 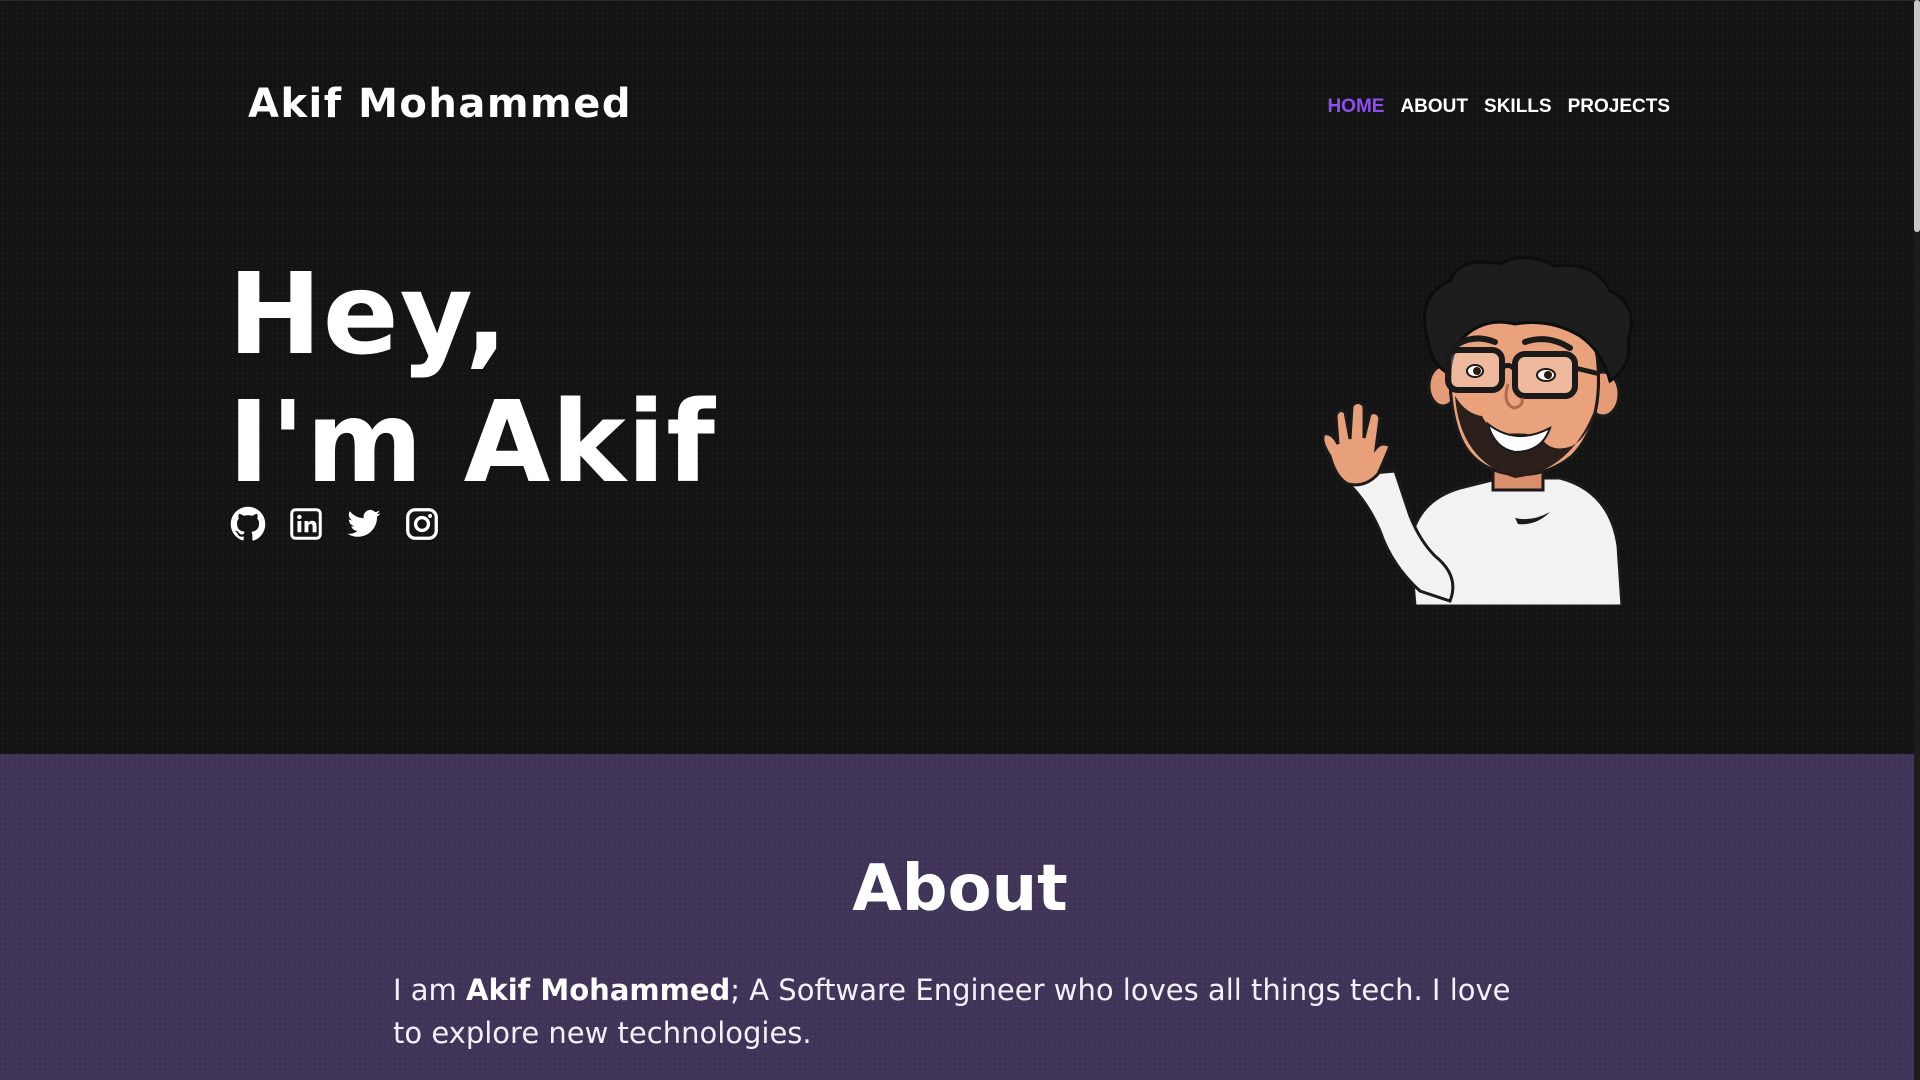 I want to click on nav-skills: SKILLS, so click(x=1518, y=107).